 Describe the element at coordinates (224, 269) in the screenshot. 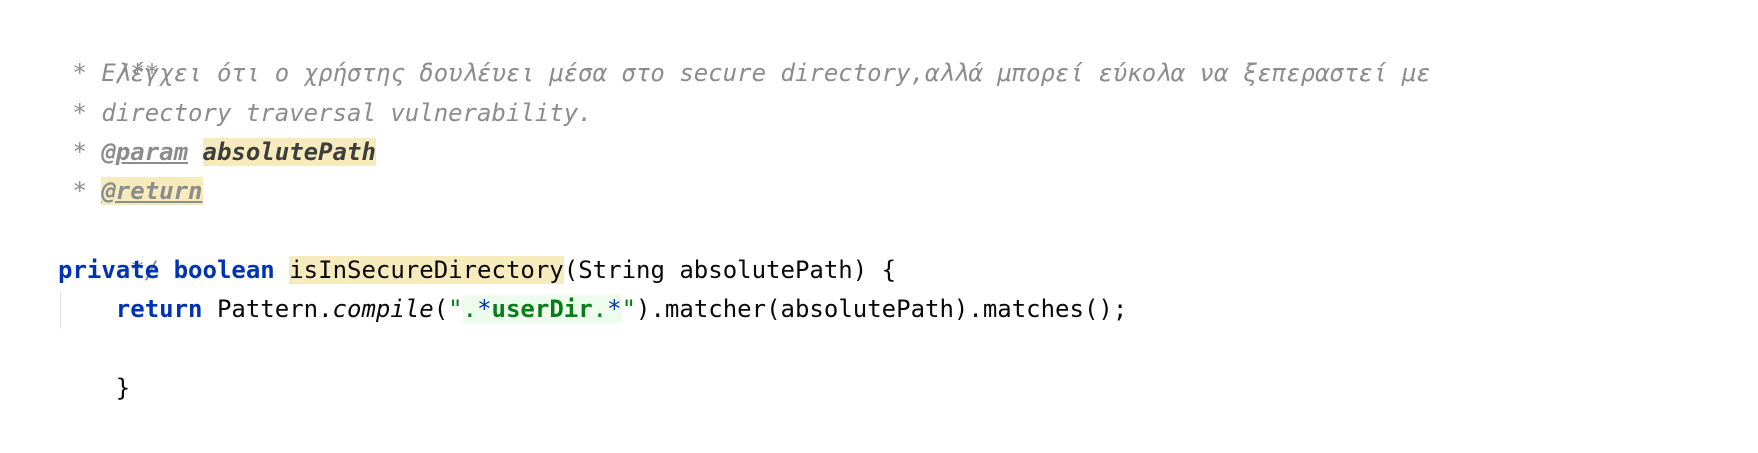

I see `keyword-boolean: boolean` at that location.